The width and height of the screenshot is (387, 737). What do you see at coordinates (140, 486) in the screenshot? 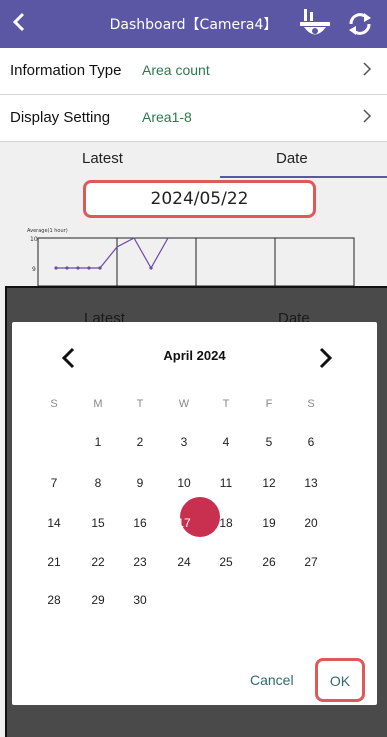
I see `calendar-day: 9` at bounding box center [140, 486].